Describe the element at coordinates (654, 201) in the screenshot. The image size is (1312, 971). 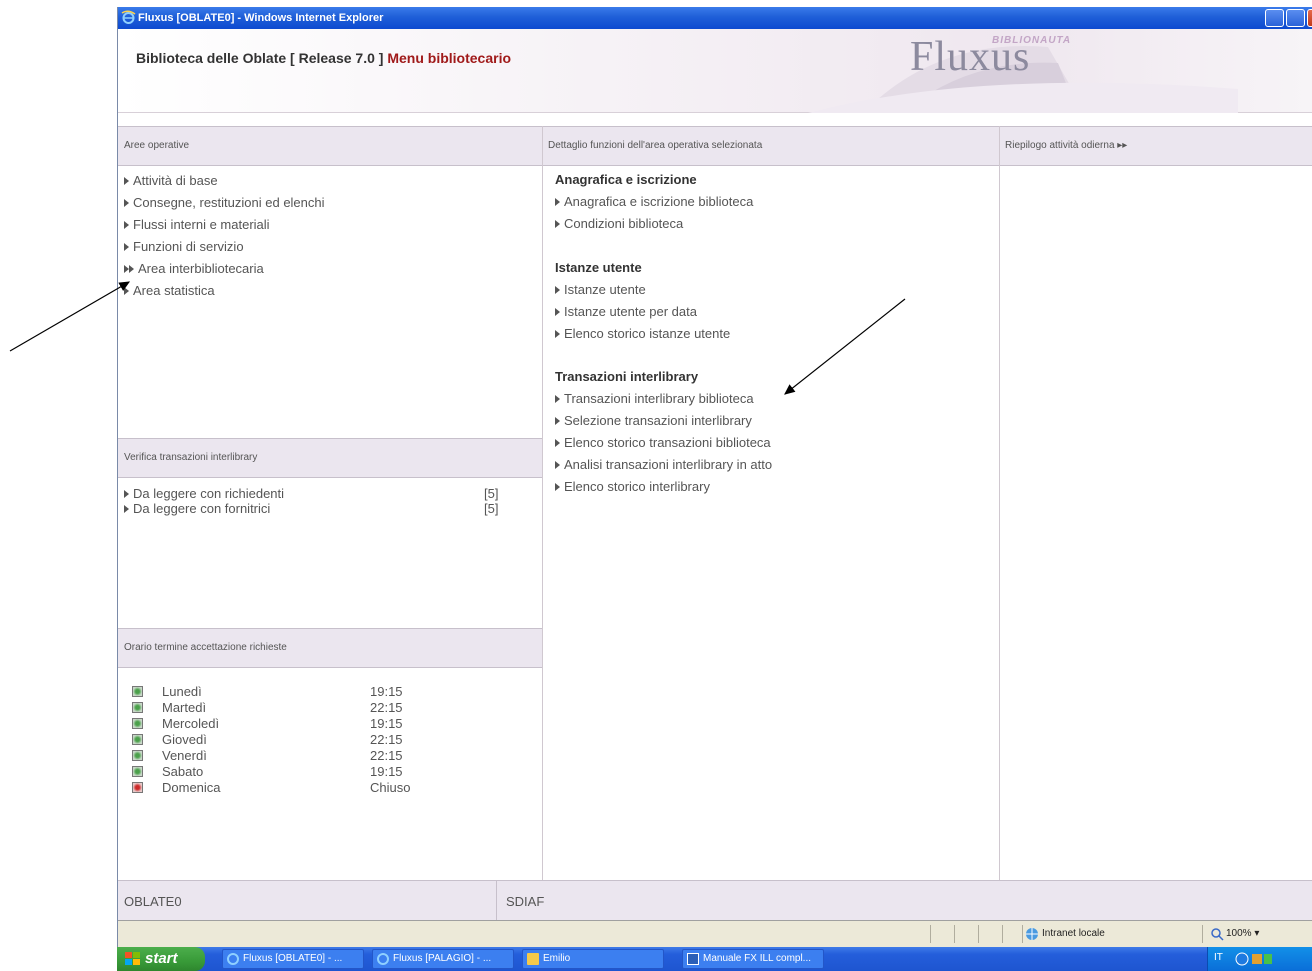
I see `function-anagrafica-biblioteca: Anagrafica e iscrizione biblioteca` at that location.